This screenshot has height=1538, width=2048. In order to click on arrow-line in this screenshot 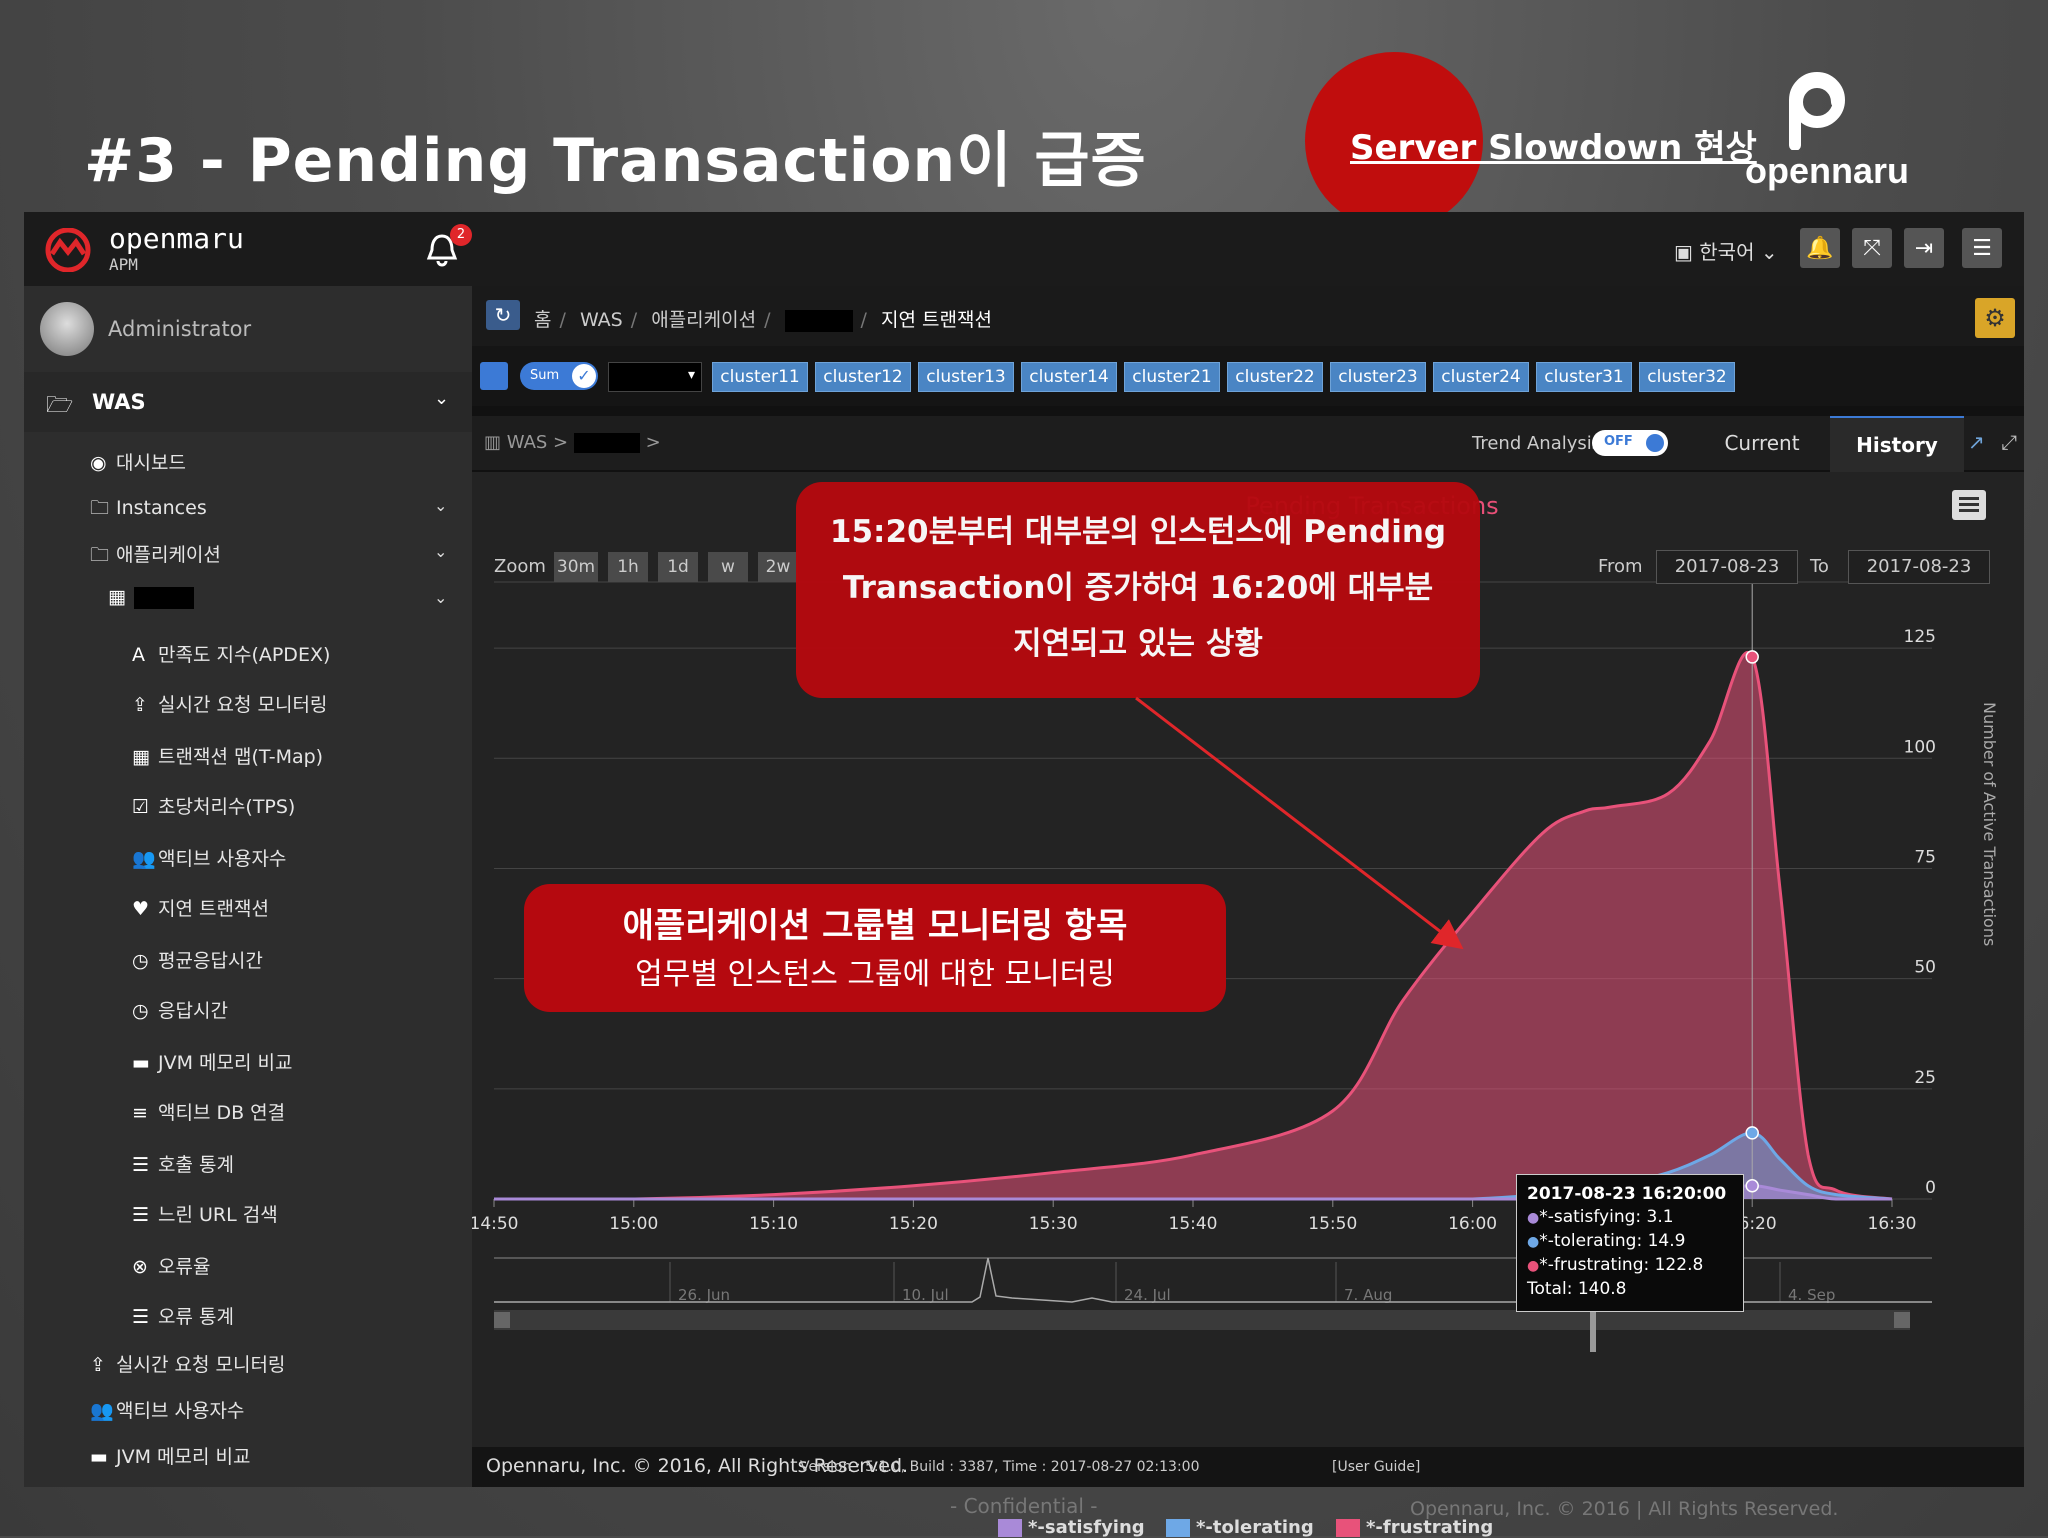, I will do `click(1299, 823)`.